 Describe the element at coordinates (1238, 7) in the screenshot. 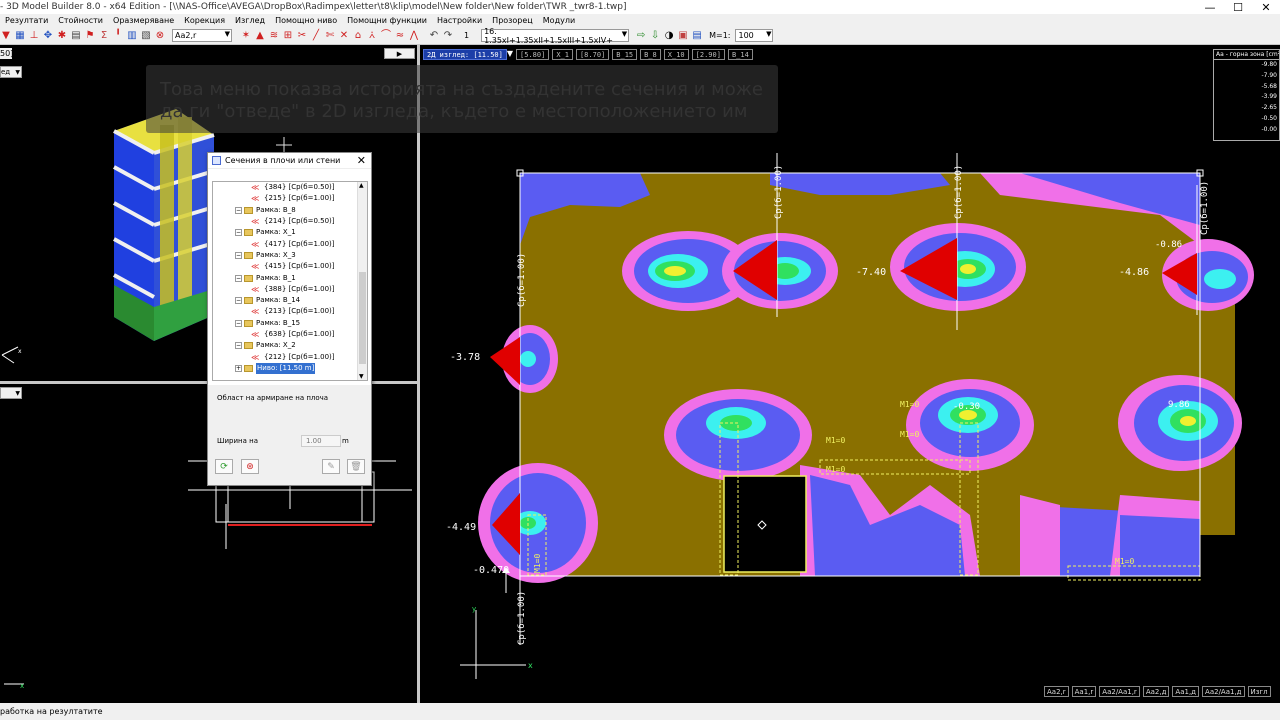

I see `maximize-button: ☐` at that location.